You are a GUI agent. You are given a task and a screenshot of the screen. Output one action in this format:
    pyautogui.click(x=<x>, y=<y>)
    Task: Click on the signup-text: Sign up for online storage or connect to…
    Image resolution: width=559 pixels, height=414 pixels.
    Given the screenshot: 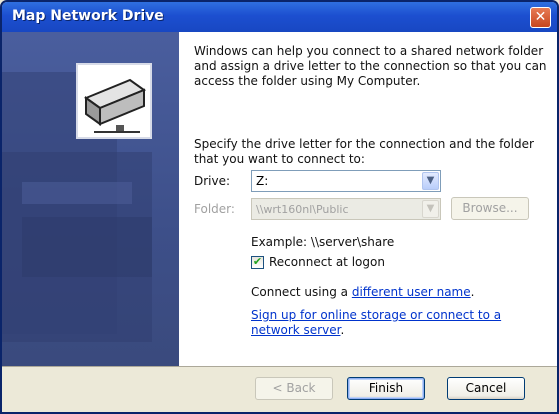 What is the action you would take?
    pyautogui.click(x=401, y=323)
    